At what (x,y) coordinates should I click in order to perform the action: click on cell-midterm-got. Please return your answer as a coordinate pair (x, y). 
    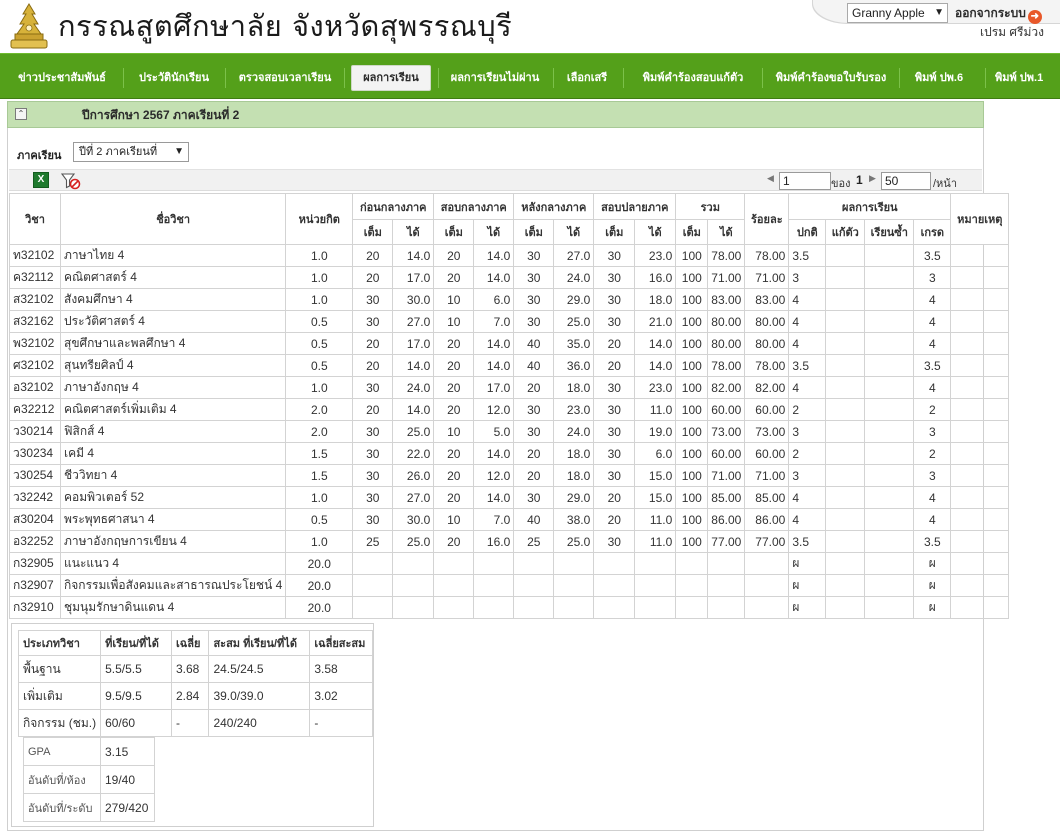
    Looking at the image, I should click on (494, 607).